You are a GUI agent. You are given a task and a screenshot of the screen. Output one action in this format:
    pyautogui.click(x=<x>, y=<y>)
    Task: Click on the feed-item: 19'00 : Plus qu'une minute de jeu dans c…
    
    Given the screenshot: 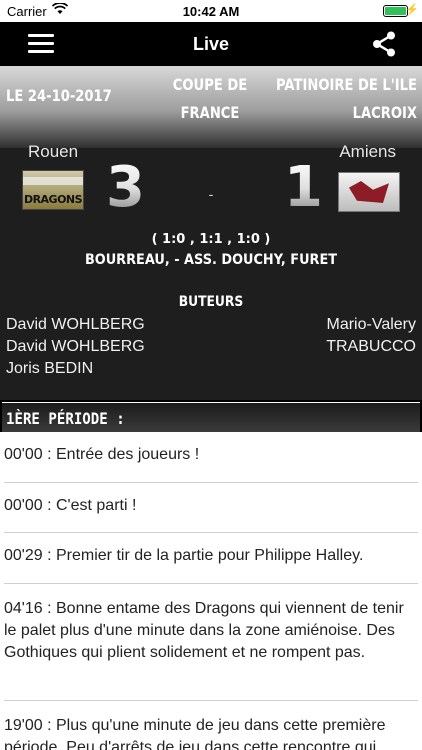 What is the action you would take?
    pyautogui.click(x=211, y=725)
    